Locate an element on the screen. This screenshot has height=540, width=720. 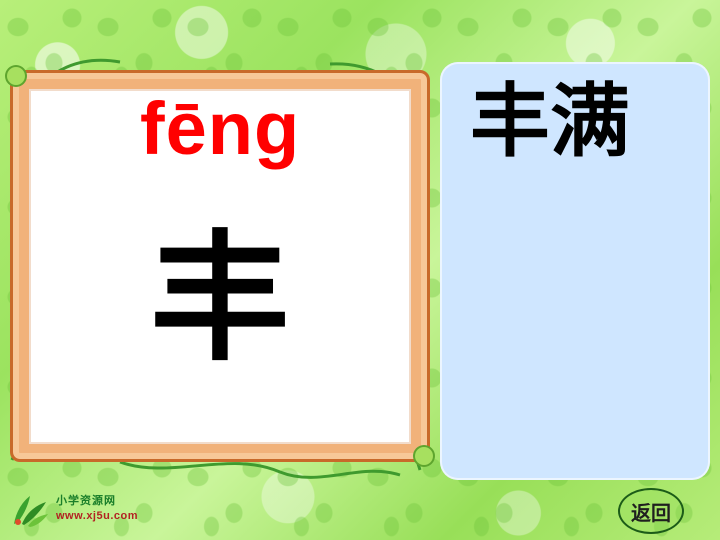
example-word: 丰满 is located at coordinates (550, 121).